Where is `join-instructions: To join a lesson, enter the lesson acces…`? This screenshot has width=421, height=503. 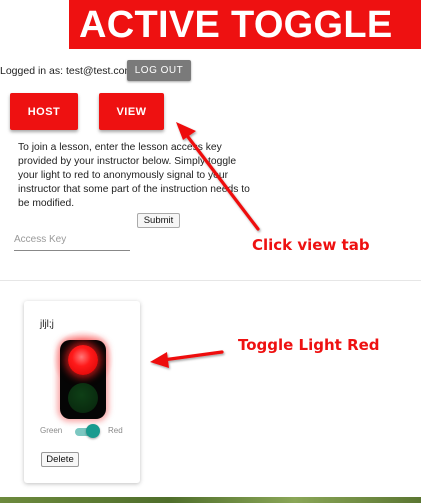
join-instructions: To join a lesson, enter the lesson acces… is located at coordinates (134, 175).